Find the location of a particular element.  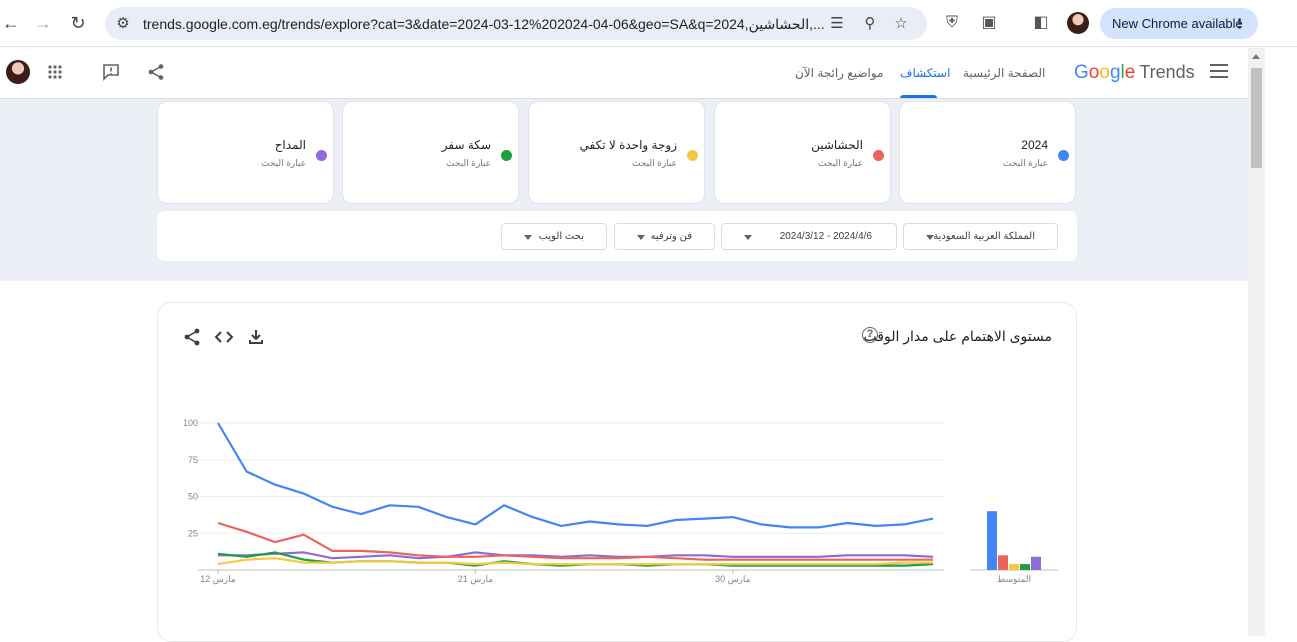

reload-icon: ↻ is located at coordinates (78, 23).